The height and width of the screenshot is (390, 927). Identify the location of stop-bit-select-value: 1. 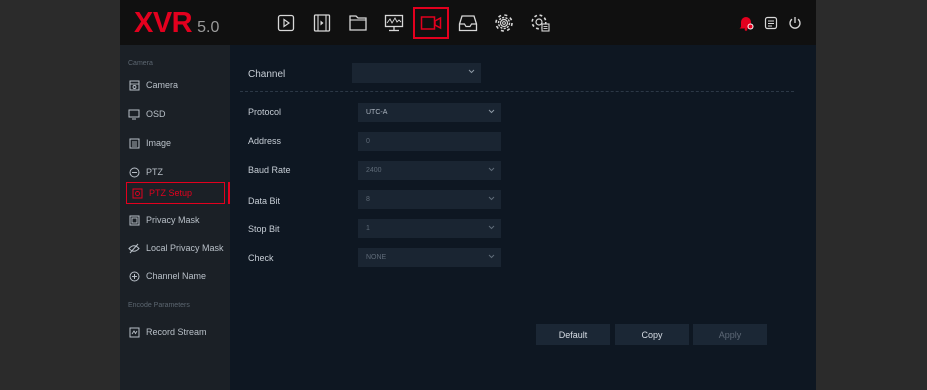
(368, 228).